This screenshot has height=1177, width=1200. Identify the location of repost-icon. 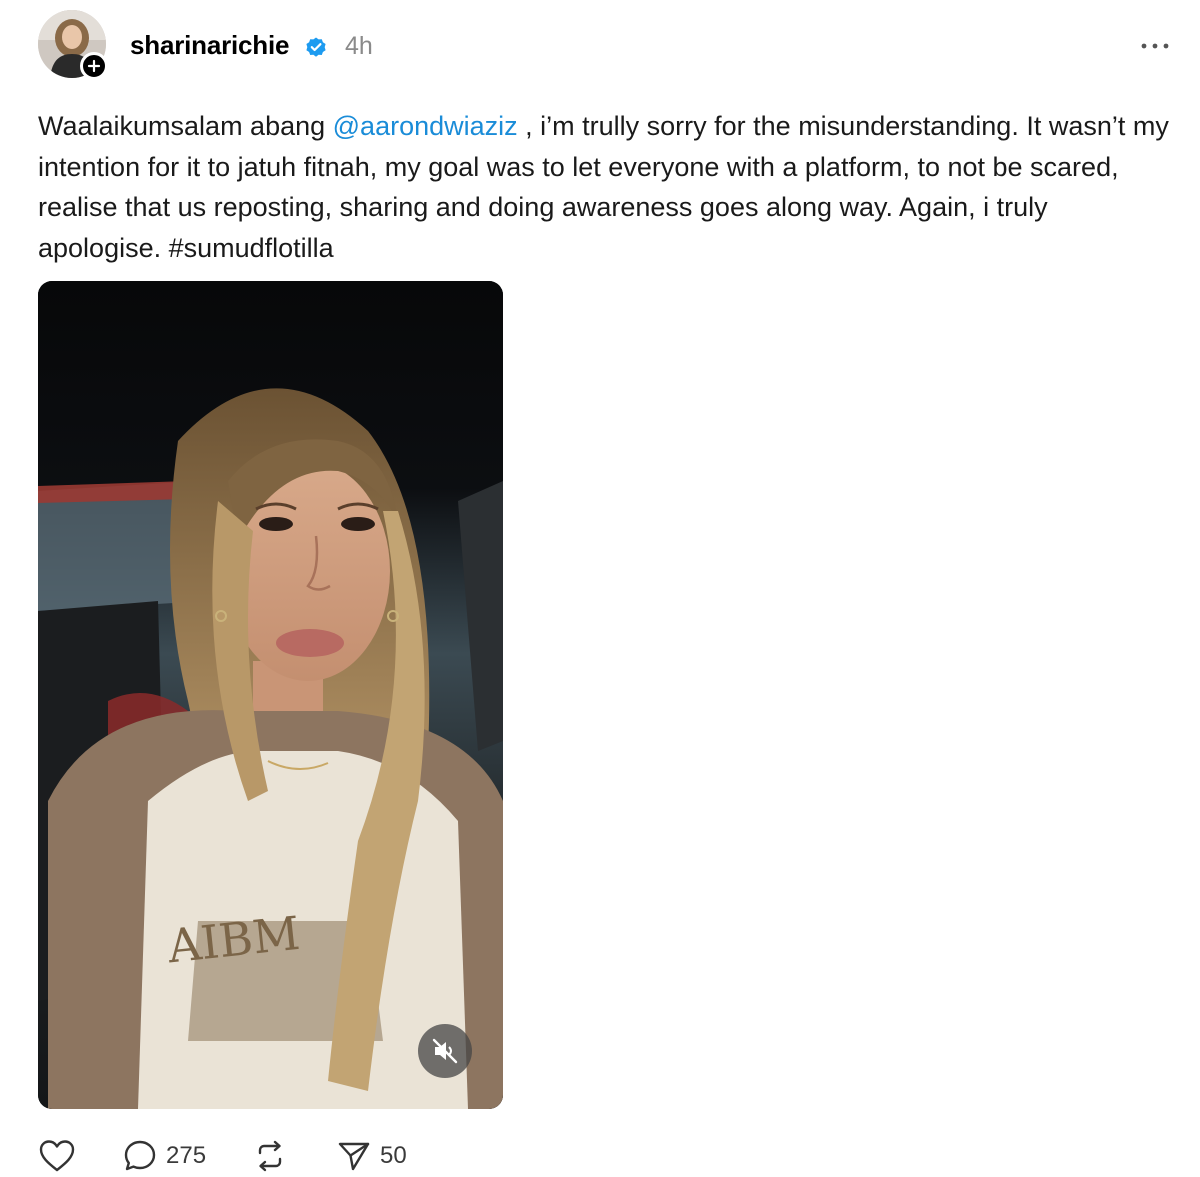
(270, 1156).